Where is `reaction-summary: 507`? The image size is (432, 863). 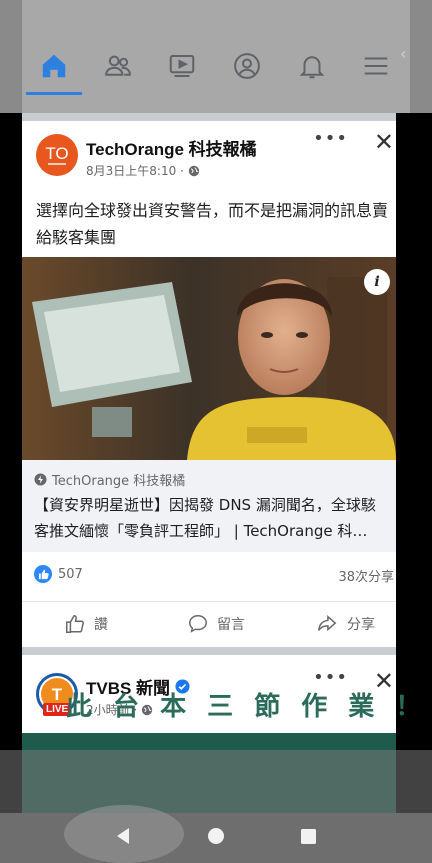
reaction-summary: 507 is located at coordinates (58, 574).